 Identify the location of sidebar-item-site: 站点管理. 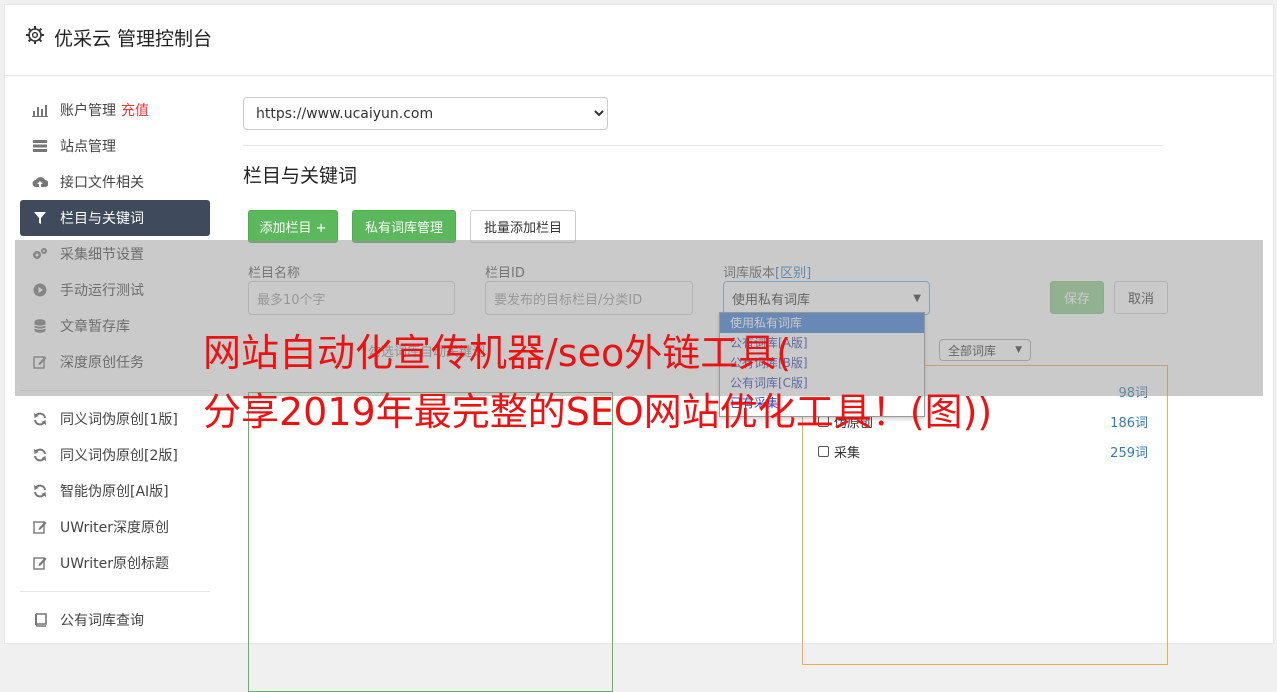
(115, 146).